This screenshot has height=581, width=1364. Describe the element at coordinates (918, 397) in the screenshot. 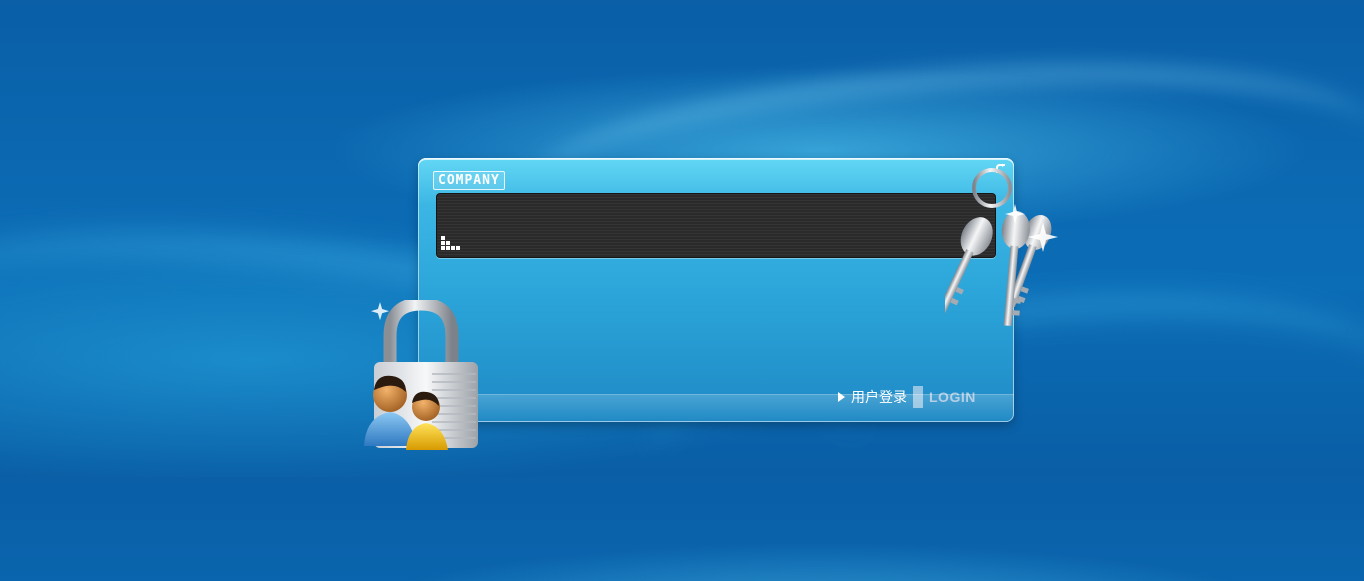

I see `login-separator` at that location.